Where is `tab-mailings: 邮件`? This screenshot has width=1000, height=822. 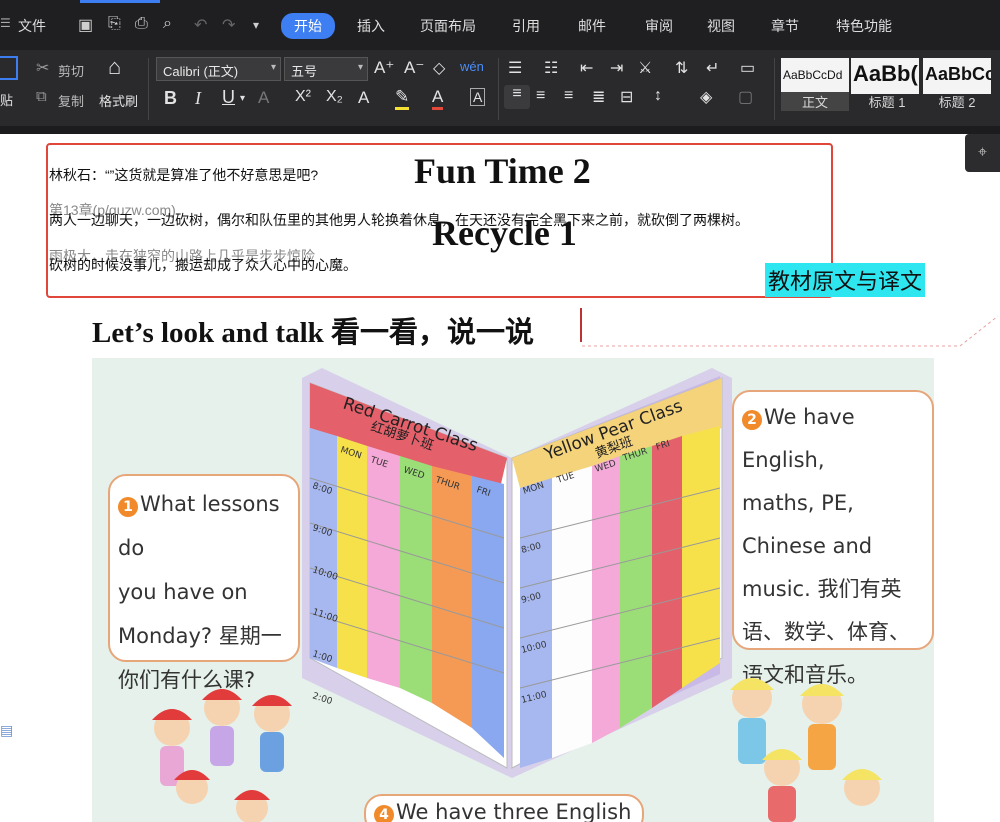 tab-mailings: 邮件 is located at coordinates (592, 26).